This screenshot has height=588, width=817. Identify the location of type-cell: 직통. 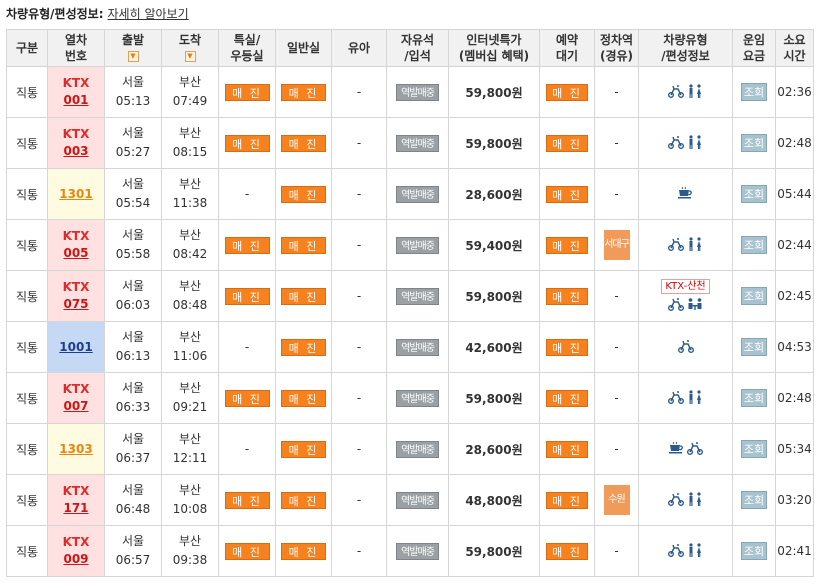
(27, 398).